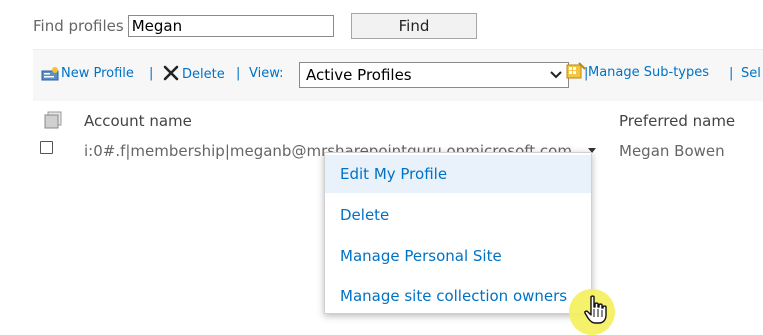  I want to click on new-profile-link: New Profile, so click(87, 73).